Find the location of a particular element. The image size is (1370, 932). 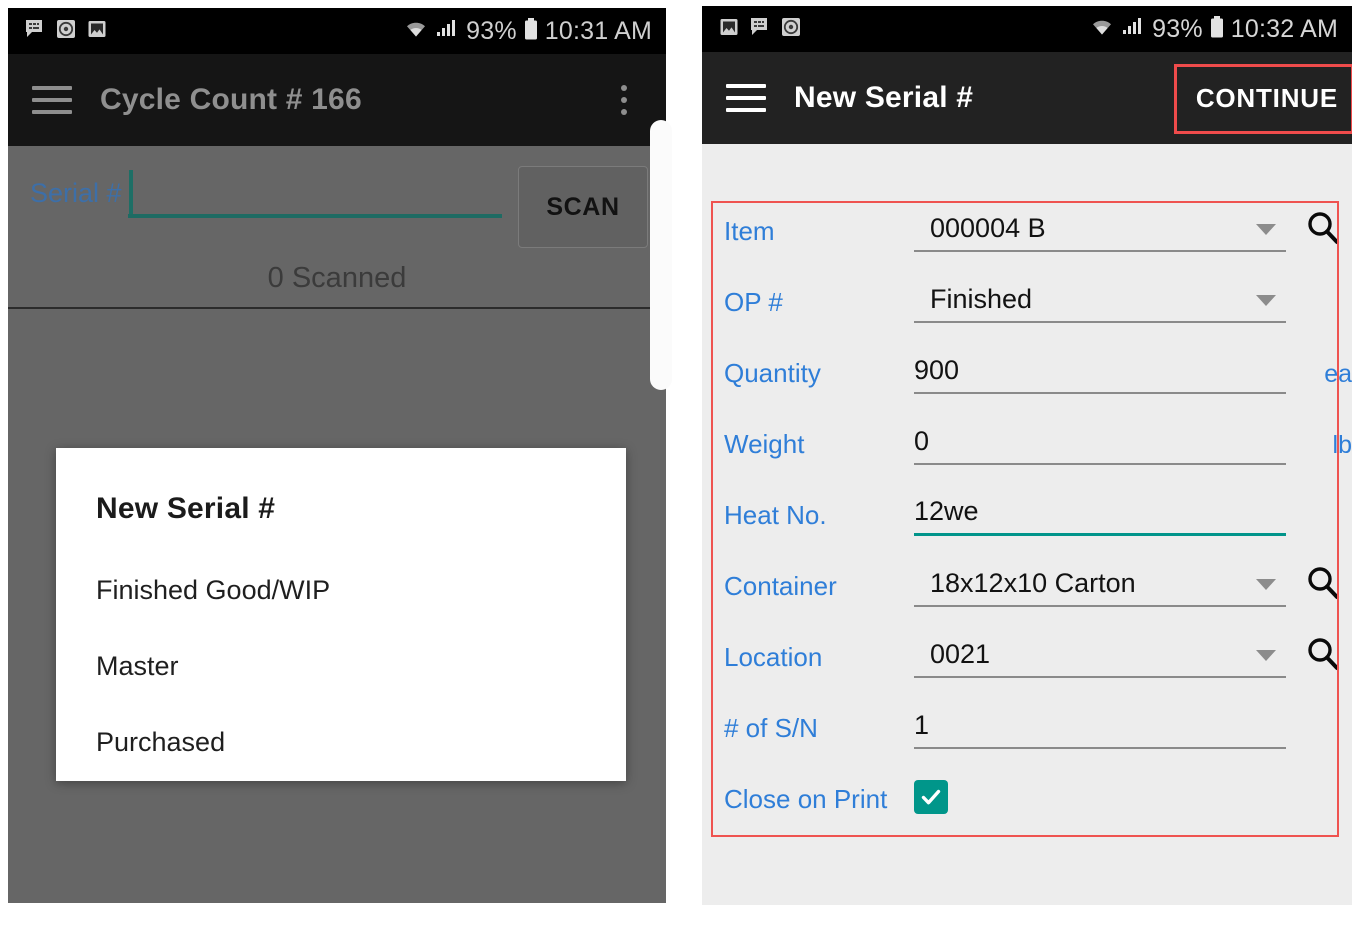

right-status-icons is located at coordinates (760, 29).